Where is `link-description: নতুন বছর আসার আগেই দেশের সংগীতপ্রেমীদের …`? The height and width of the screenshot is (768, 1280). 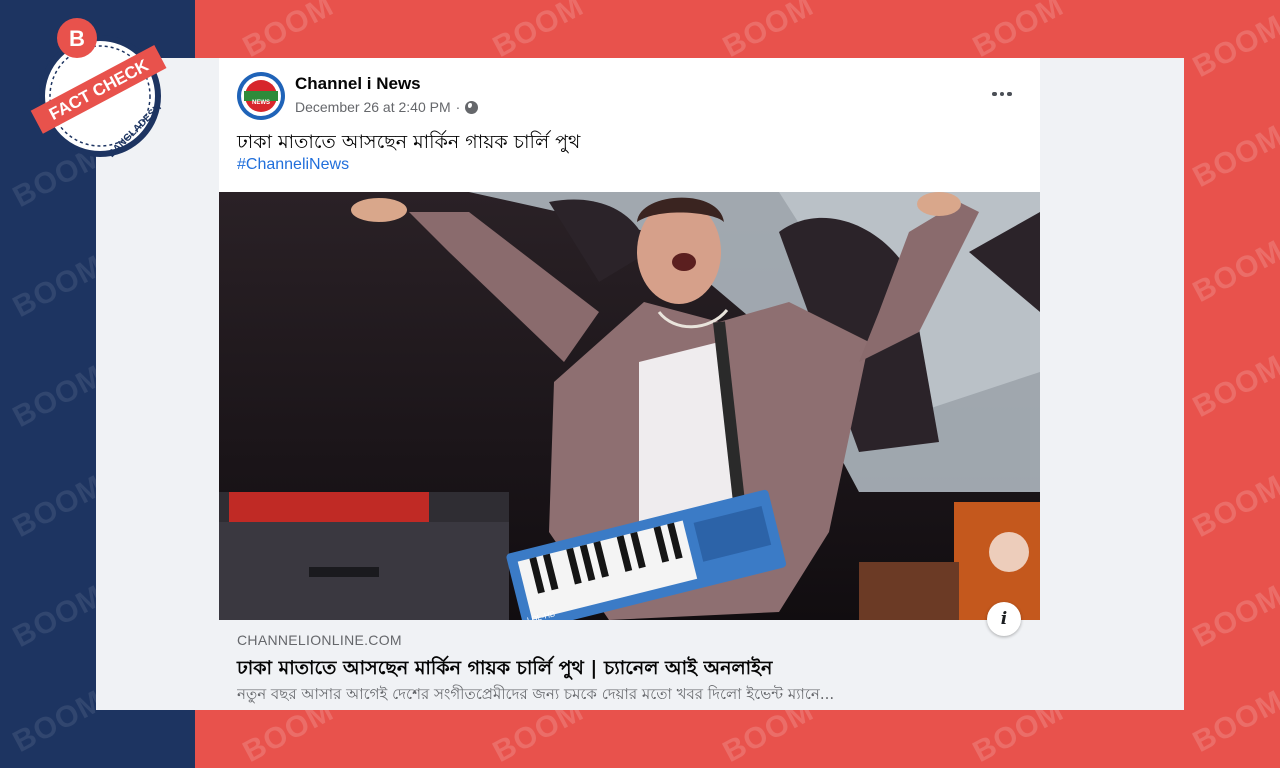 link-description: নতুন বছর আসার আগেই দেশের সংগীতপ্রেমীদের … is located at coordinates (536, 694).